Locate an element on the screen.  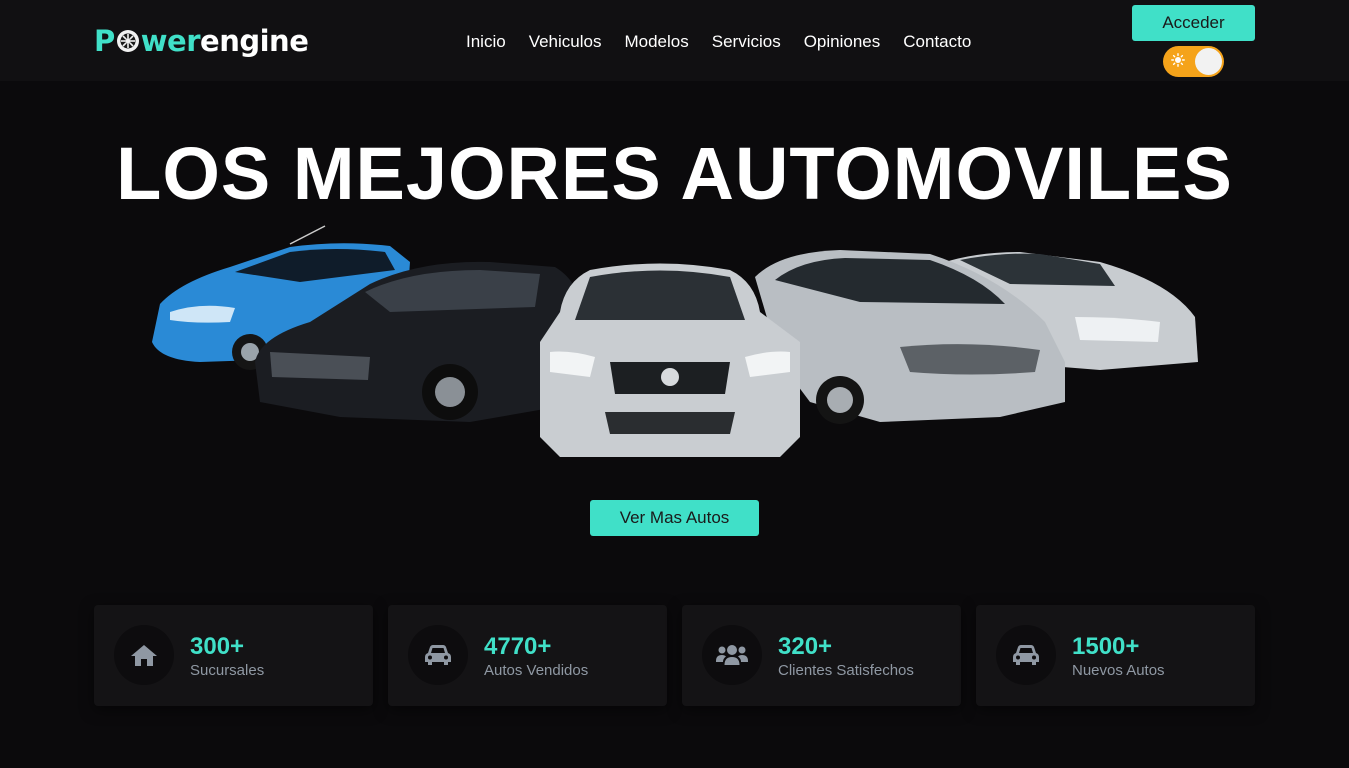
nav-link-servicios: Servicios is located at coordinates (746, 42).